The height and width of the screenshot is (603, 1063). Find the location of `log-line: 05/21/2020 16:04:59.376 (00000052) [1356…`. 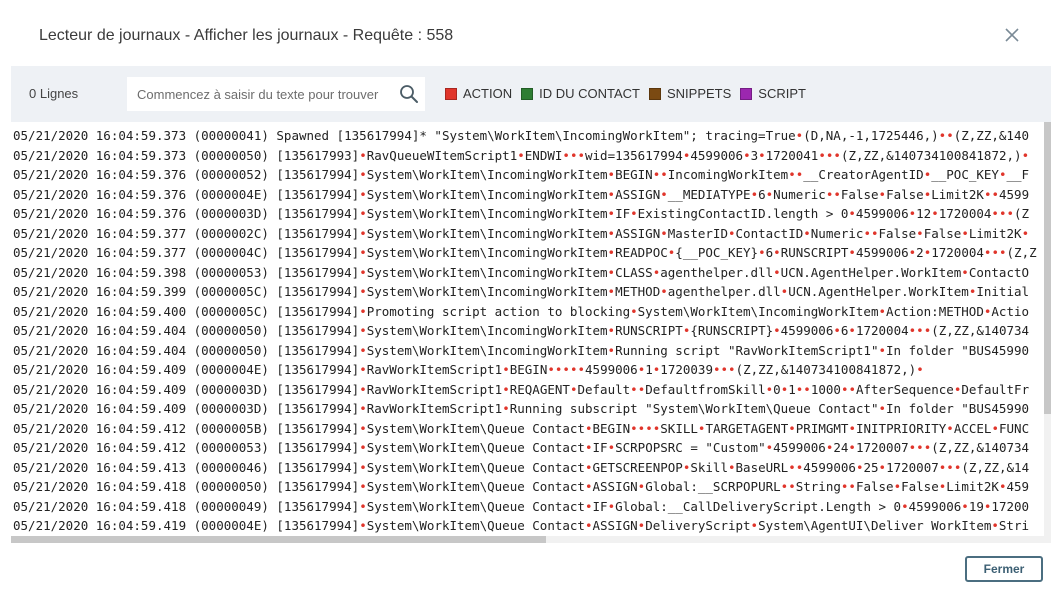

log-line: 05/21/2020 16:04:59.376 (00000052) [1356… is located at coordinates (521, 174).